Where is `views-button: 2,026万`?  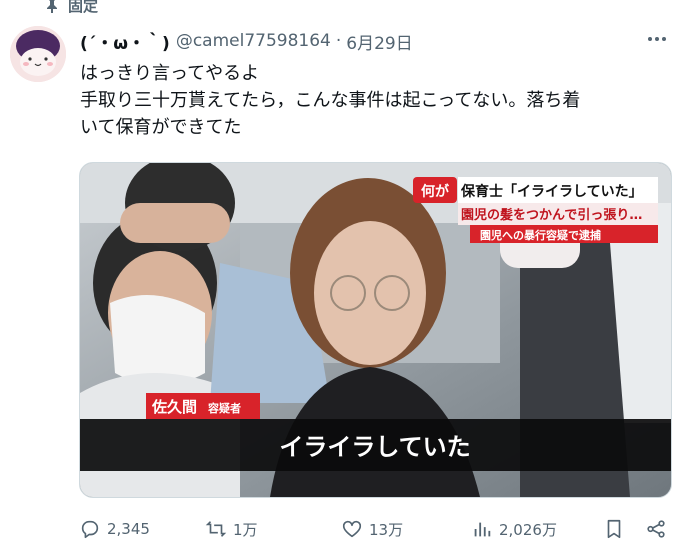 views-button: 2,026万 is located at coordinates (514, 529).